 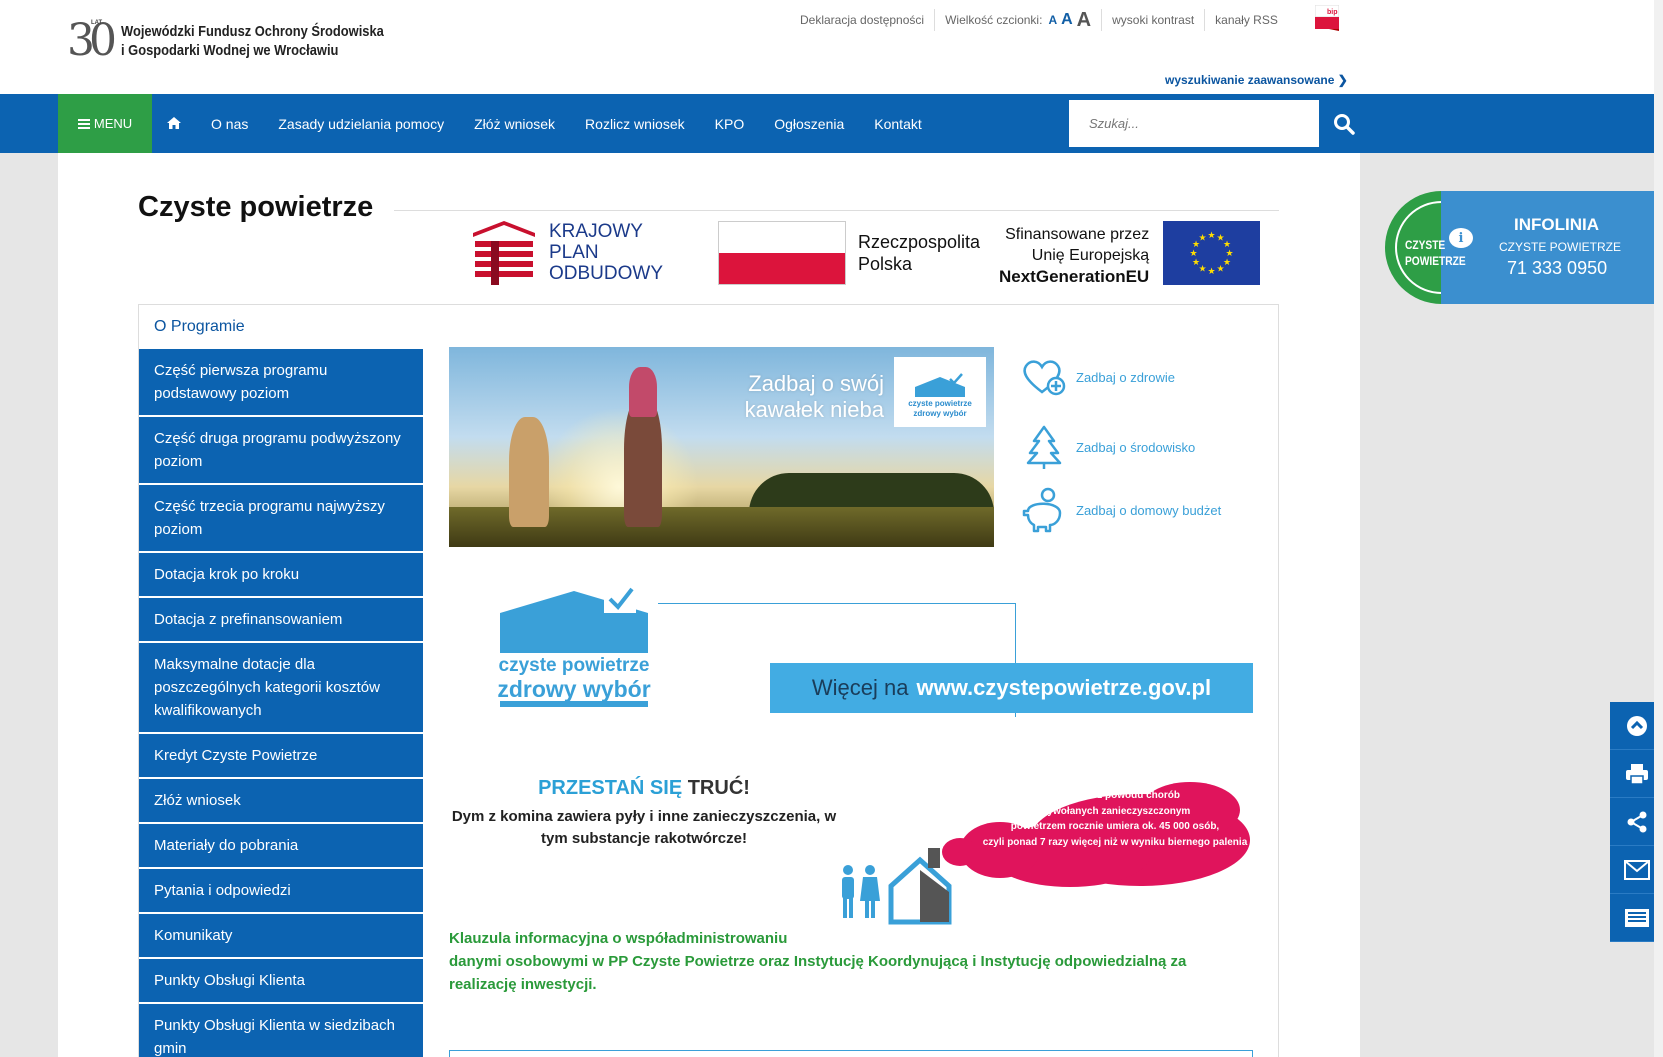 What do you see at coordinates (635, 124) in the screenshot?
I see `nav-item-rozlicz-wniosek: Rozlicz wniosek` at bounding box center [635, 124].